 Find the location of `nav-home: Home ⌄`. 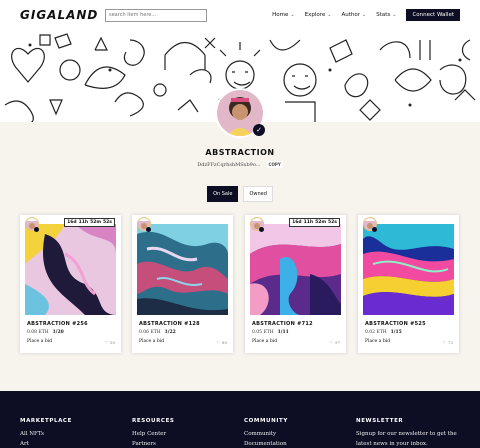

nav-home: Home ⌄ is located at coordinates (283, 15).